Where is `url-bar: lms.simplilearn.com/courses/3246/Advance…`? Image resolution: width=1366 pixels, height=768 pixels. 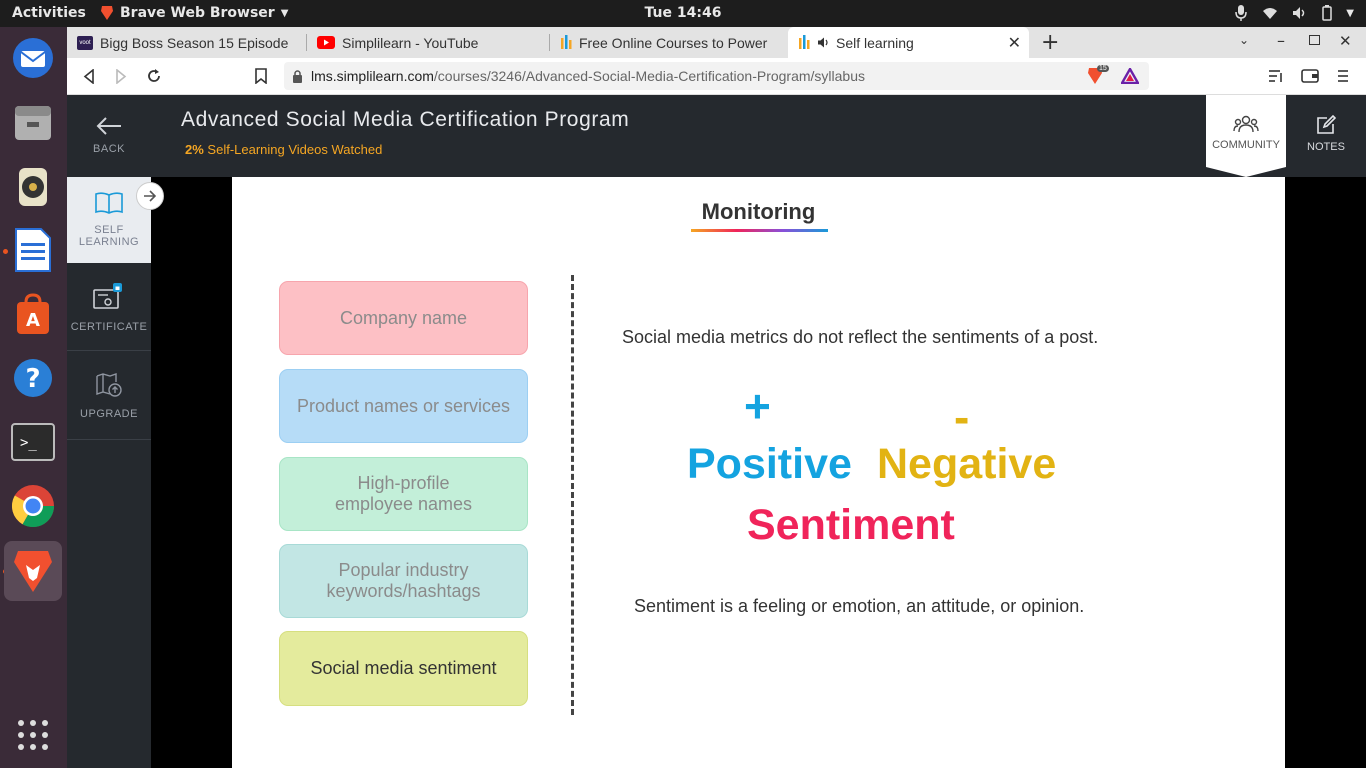
url-bar: lms.simplilearn.com/courses/3246/Advance… is located at coordinates (716, 76).